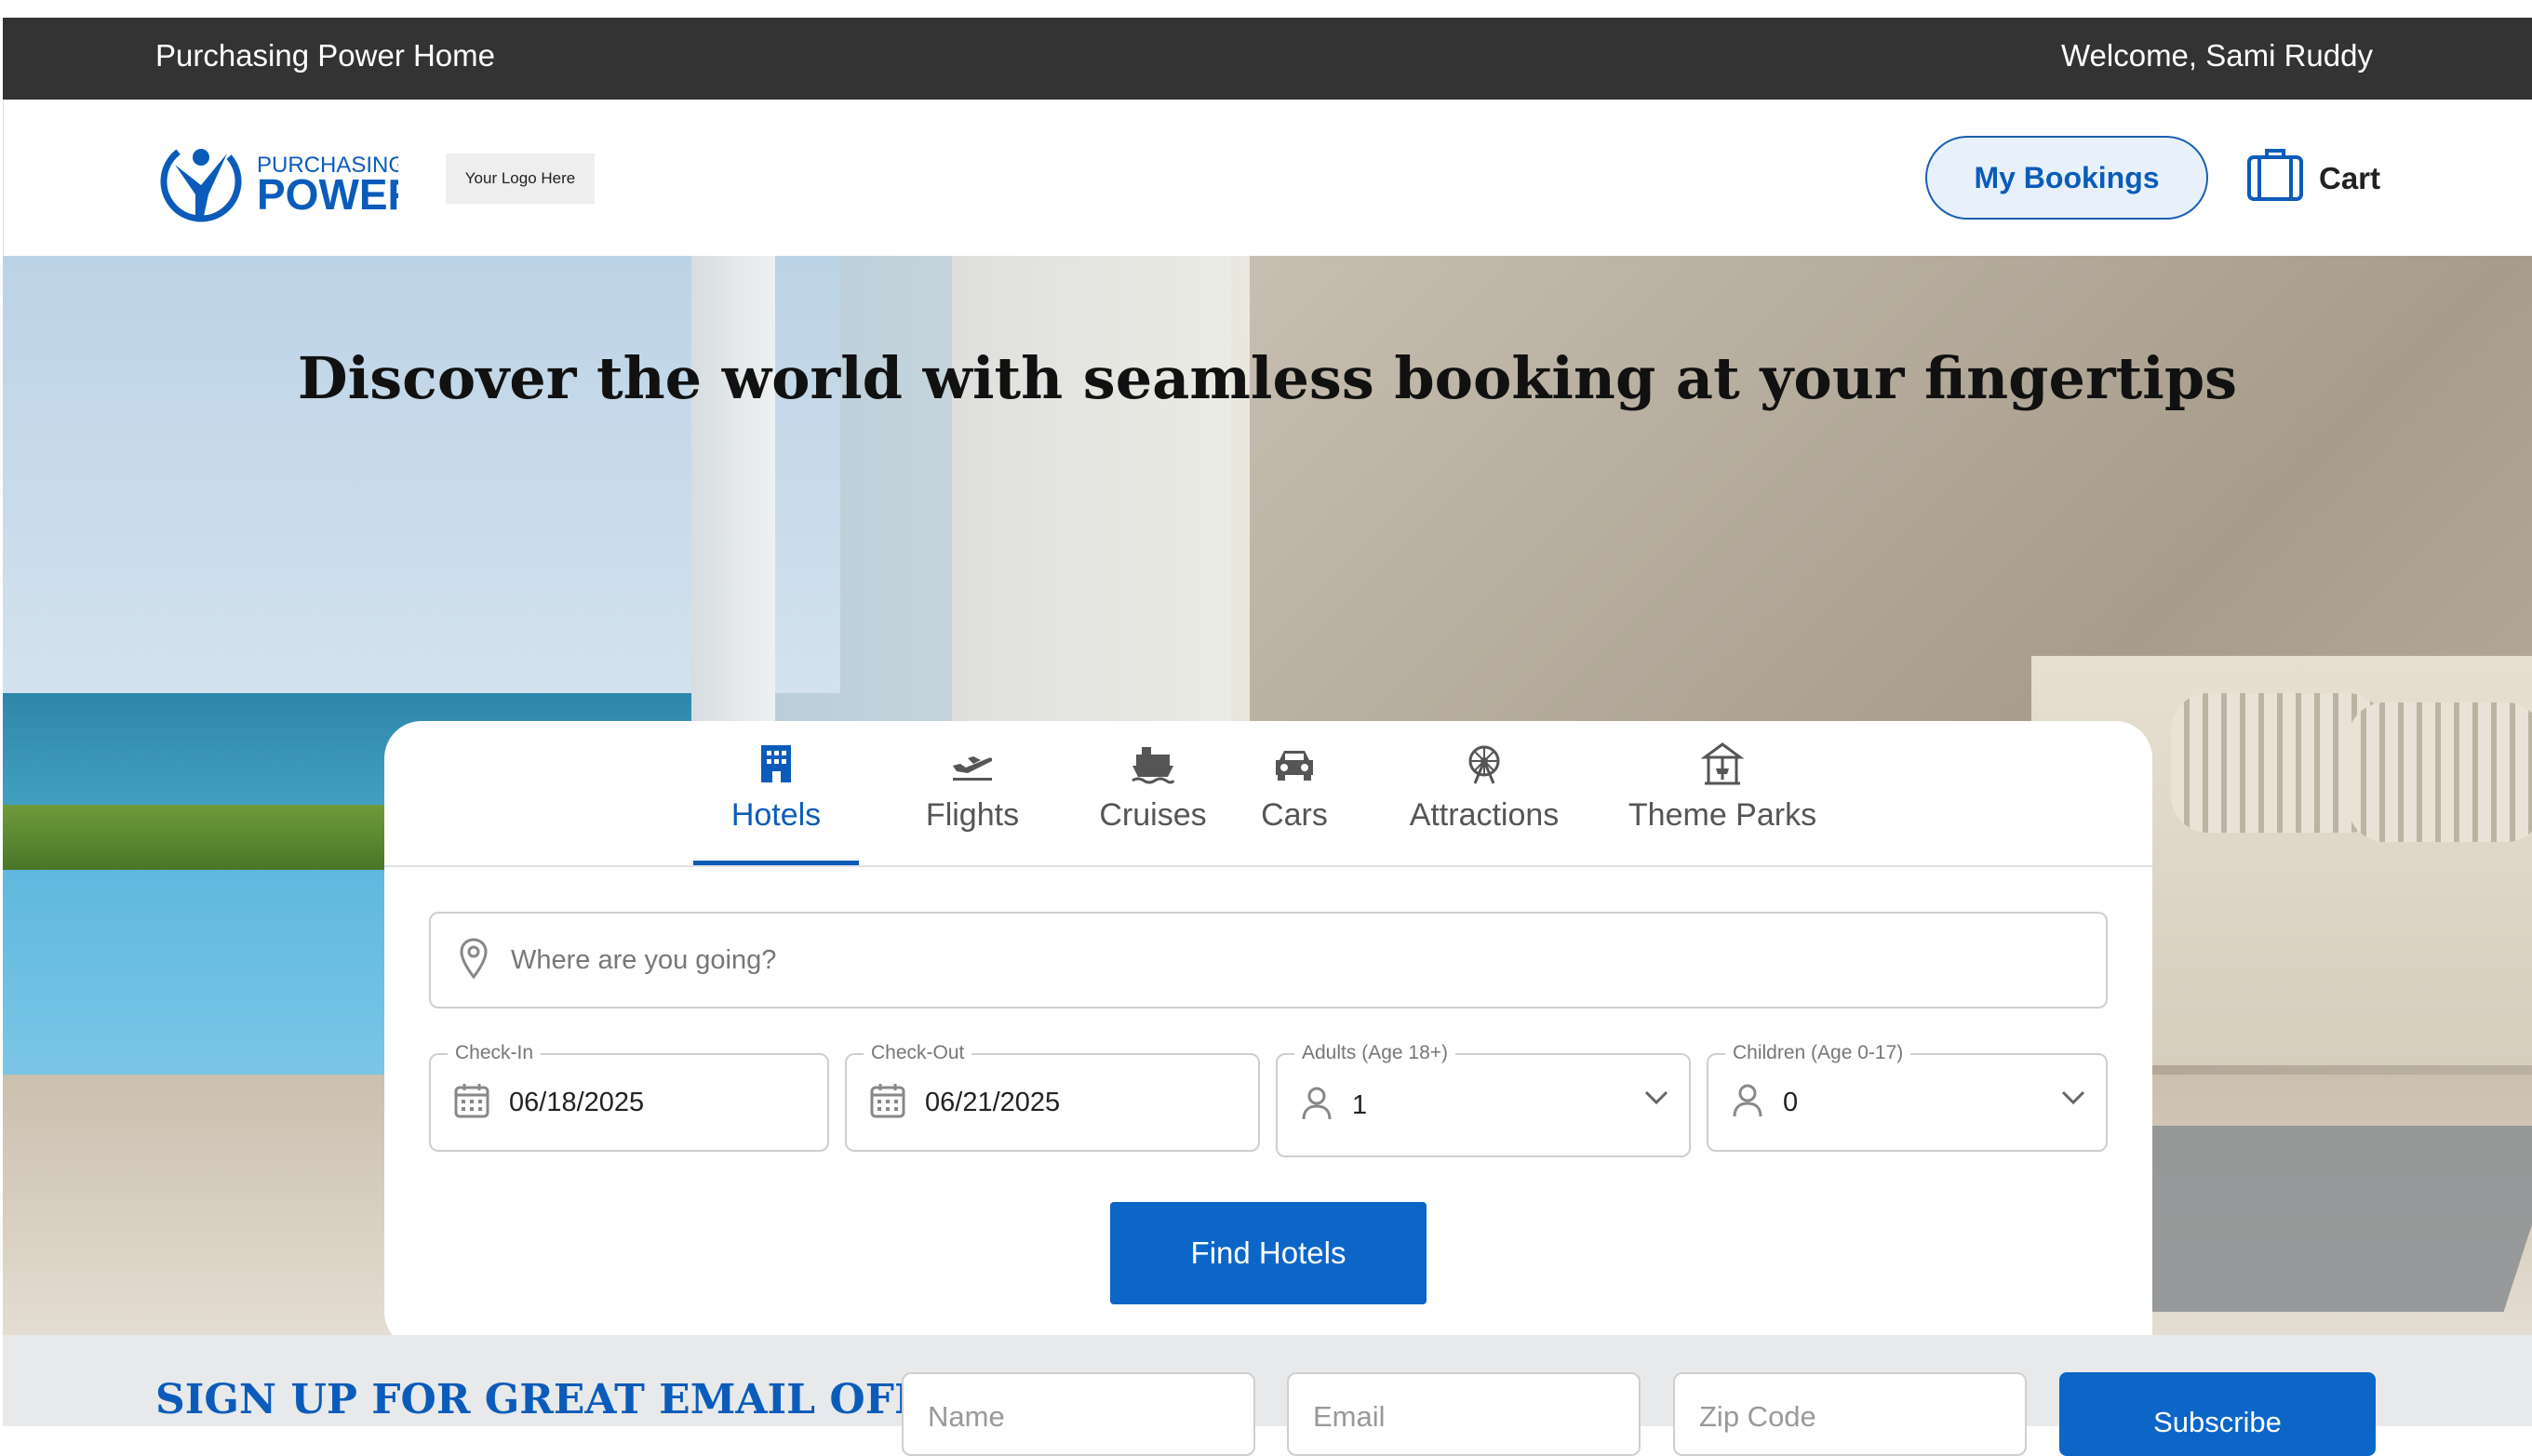 This screenshot has width=2532, height=1456. I want to click on signup-title: SIGN UP FOR GREAT EMAIL OFFERS, so click(587, 1399).